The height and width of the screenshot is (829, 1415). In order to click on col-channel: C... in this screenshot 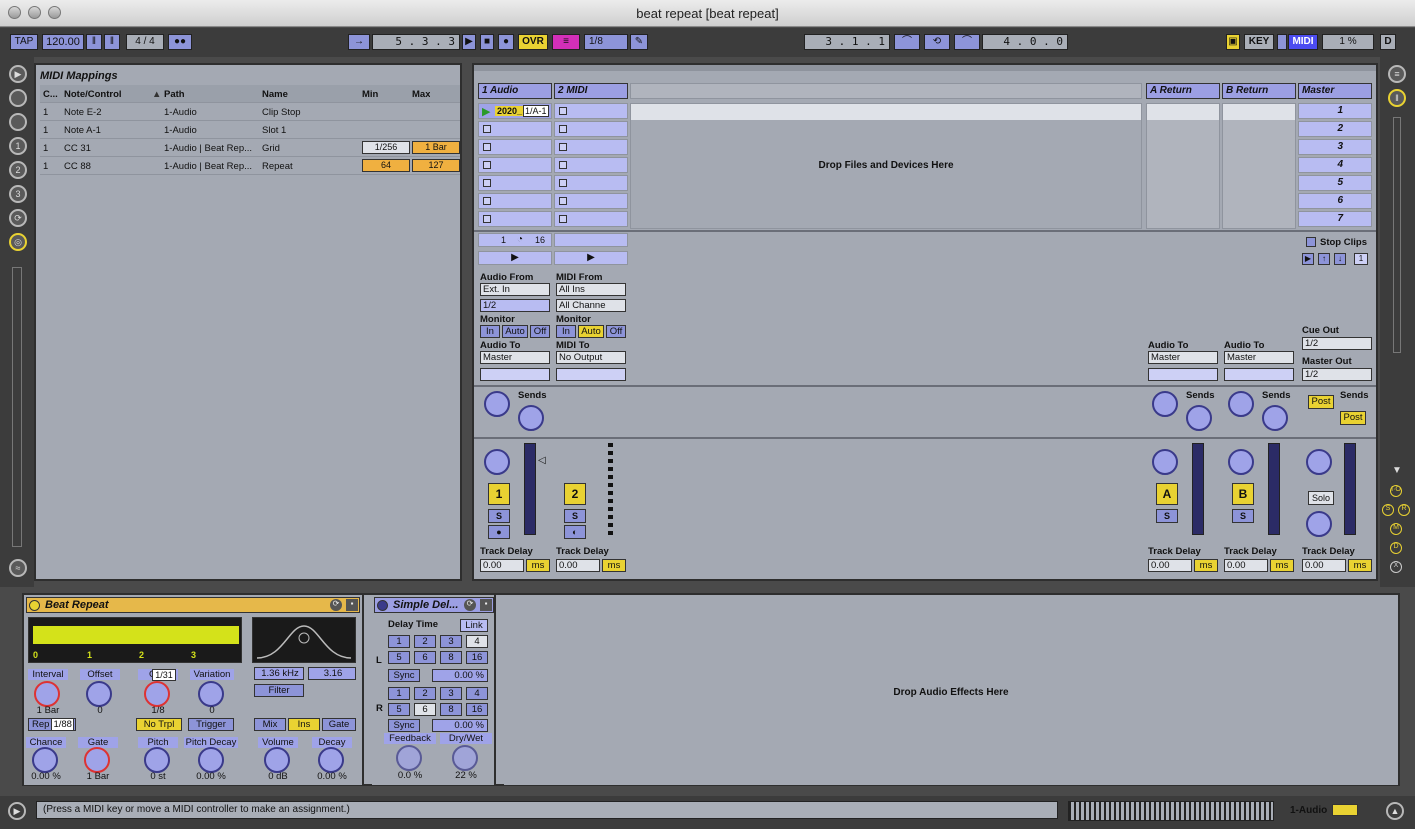, I will do `click(50, 94)`.